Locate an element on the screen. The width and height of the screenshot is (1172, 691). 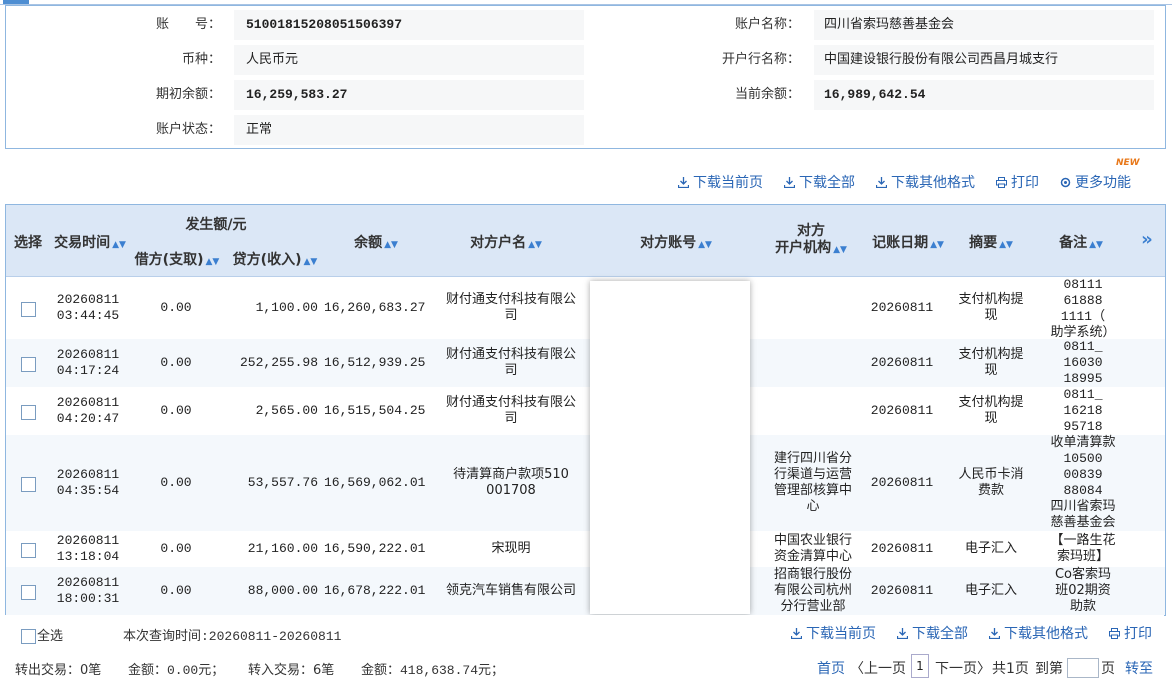
row-remark-3: 1111（ is located at coordinates (1083, 316).